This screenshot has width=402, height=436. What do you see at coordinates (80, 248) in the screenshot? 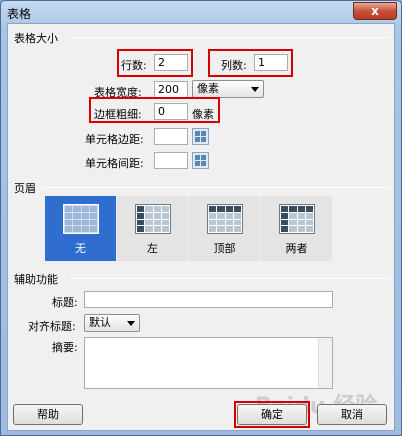
I see `header-option-label: 无` at bounding box center [80, 248].